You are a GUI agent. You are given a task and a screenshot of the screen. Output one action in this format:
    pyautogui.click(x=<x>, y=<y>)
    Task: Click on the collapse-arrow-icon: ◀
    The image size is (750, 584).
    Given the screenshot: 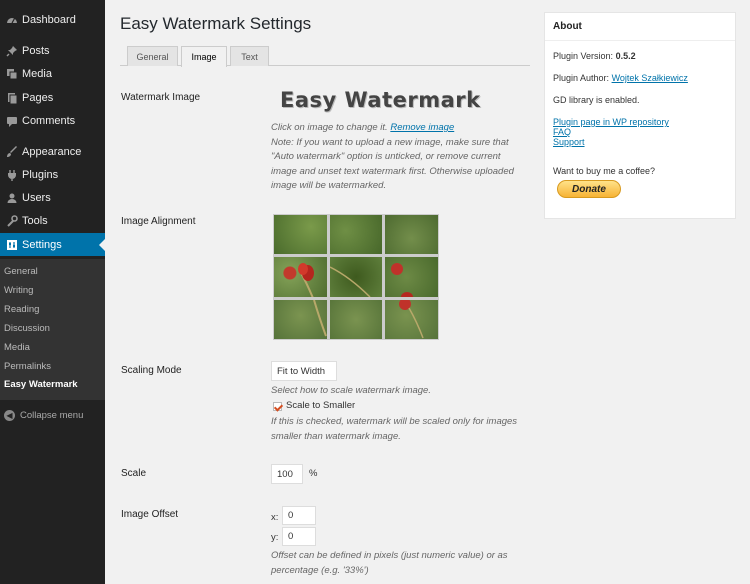 What is the action you would take?
    pyautogui.click(x=9, y=415)
    